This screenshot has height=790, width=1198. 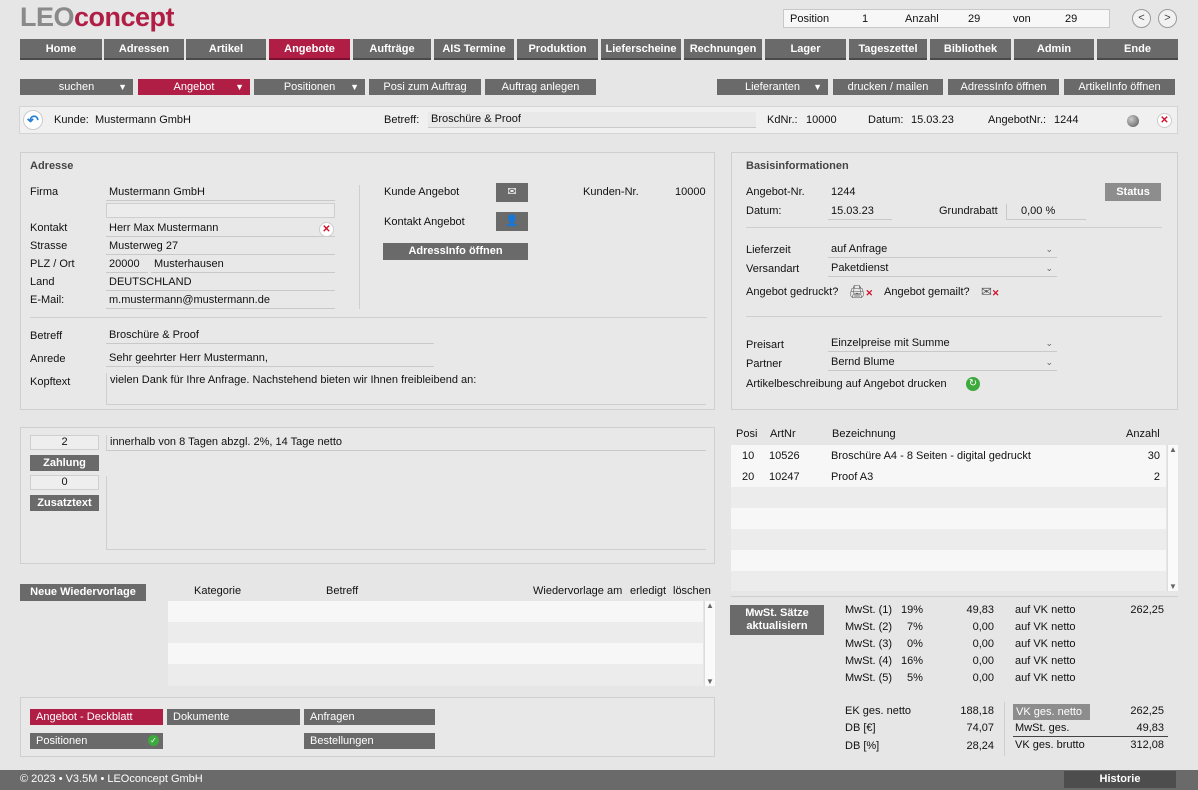 I want to click on close-icon: ✕, so click(x=1164, y=120).